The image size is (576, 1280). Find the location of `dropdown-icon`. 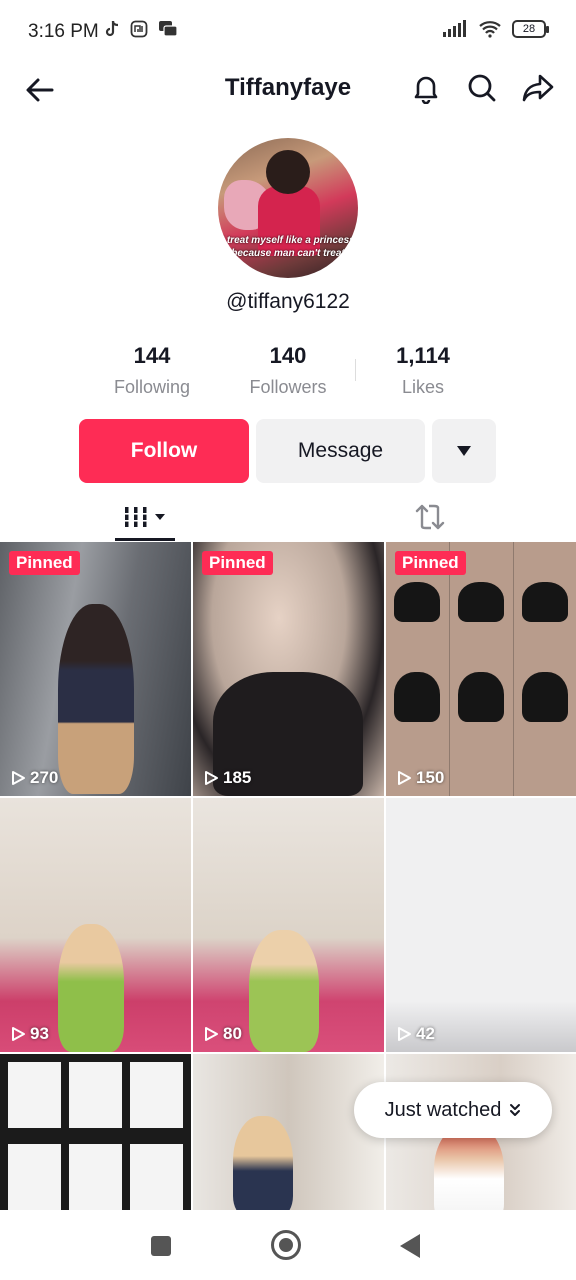

dropdown-icon is located at coordinates (464, 451).